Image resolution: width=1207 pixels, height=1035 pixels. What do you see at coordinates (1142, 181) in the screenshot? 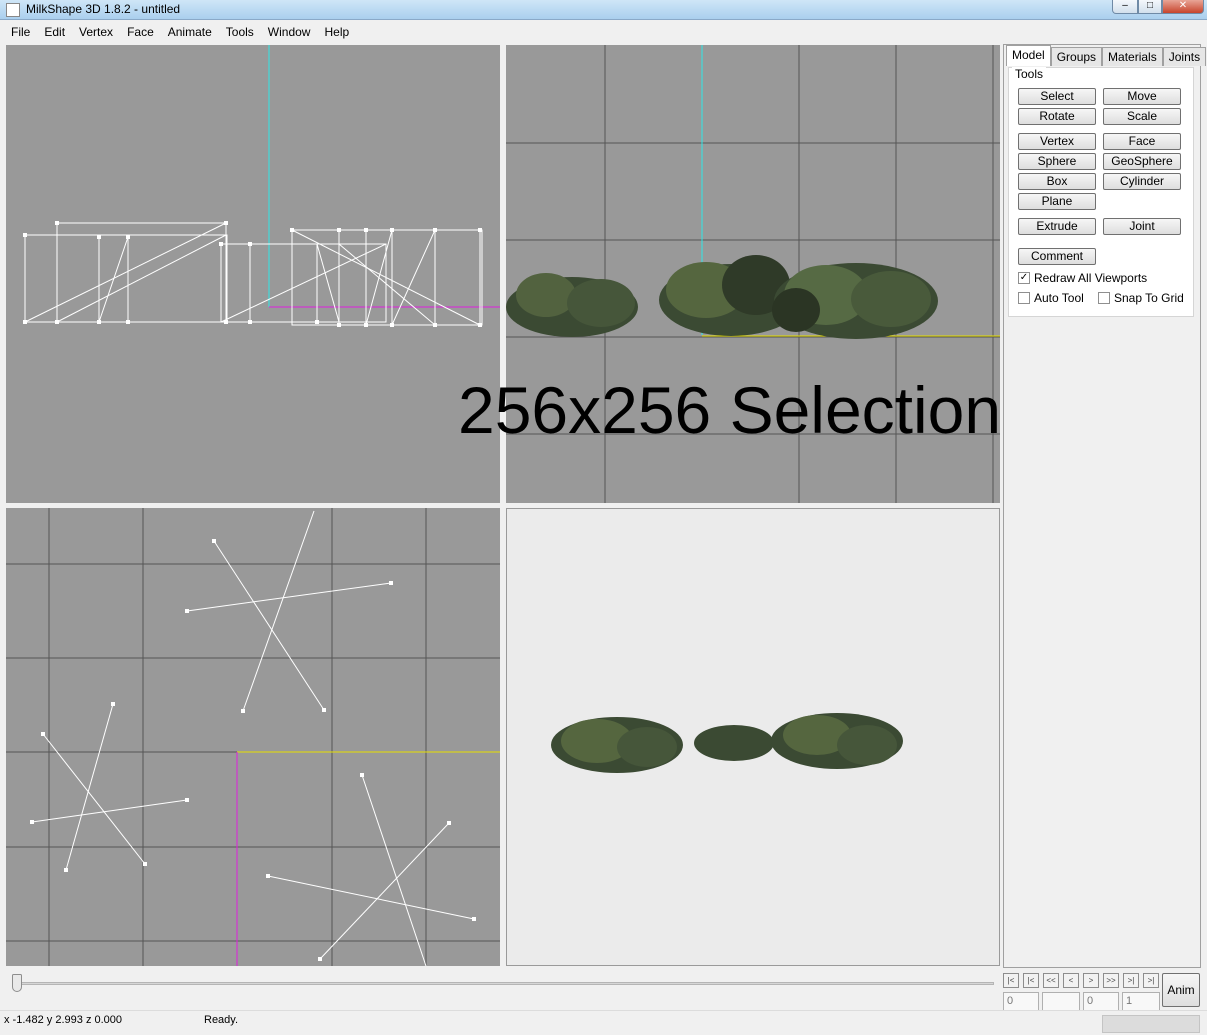
I see `cylinder-button: Cylinder` at bounding box center [1142, 181].